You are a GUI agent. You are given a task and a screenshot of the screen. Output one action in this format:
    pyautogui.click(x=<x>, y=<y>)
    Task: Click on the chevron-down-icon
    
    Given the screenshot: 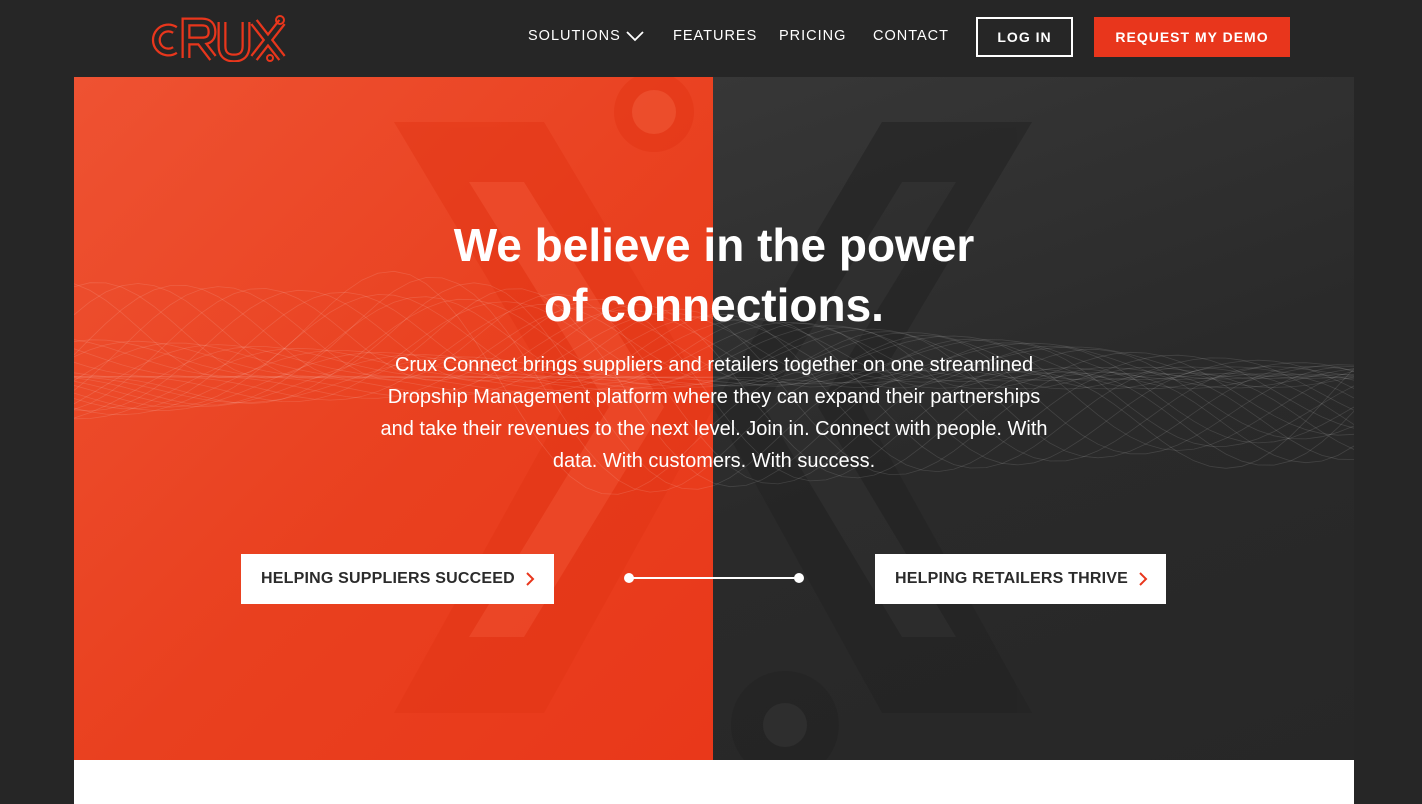 What is the action you would take?
    pyautogui.click(x=635, y=36)
    